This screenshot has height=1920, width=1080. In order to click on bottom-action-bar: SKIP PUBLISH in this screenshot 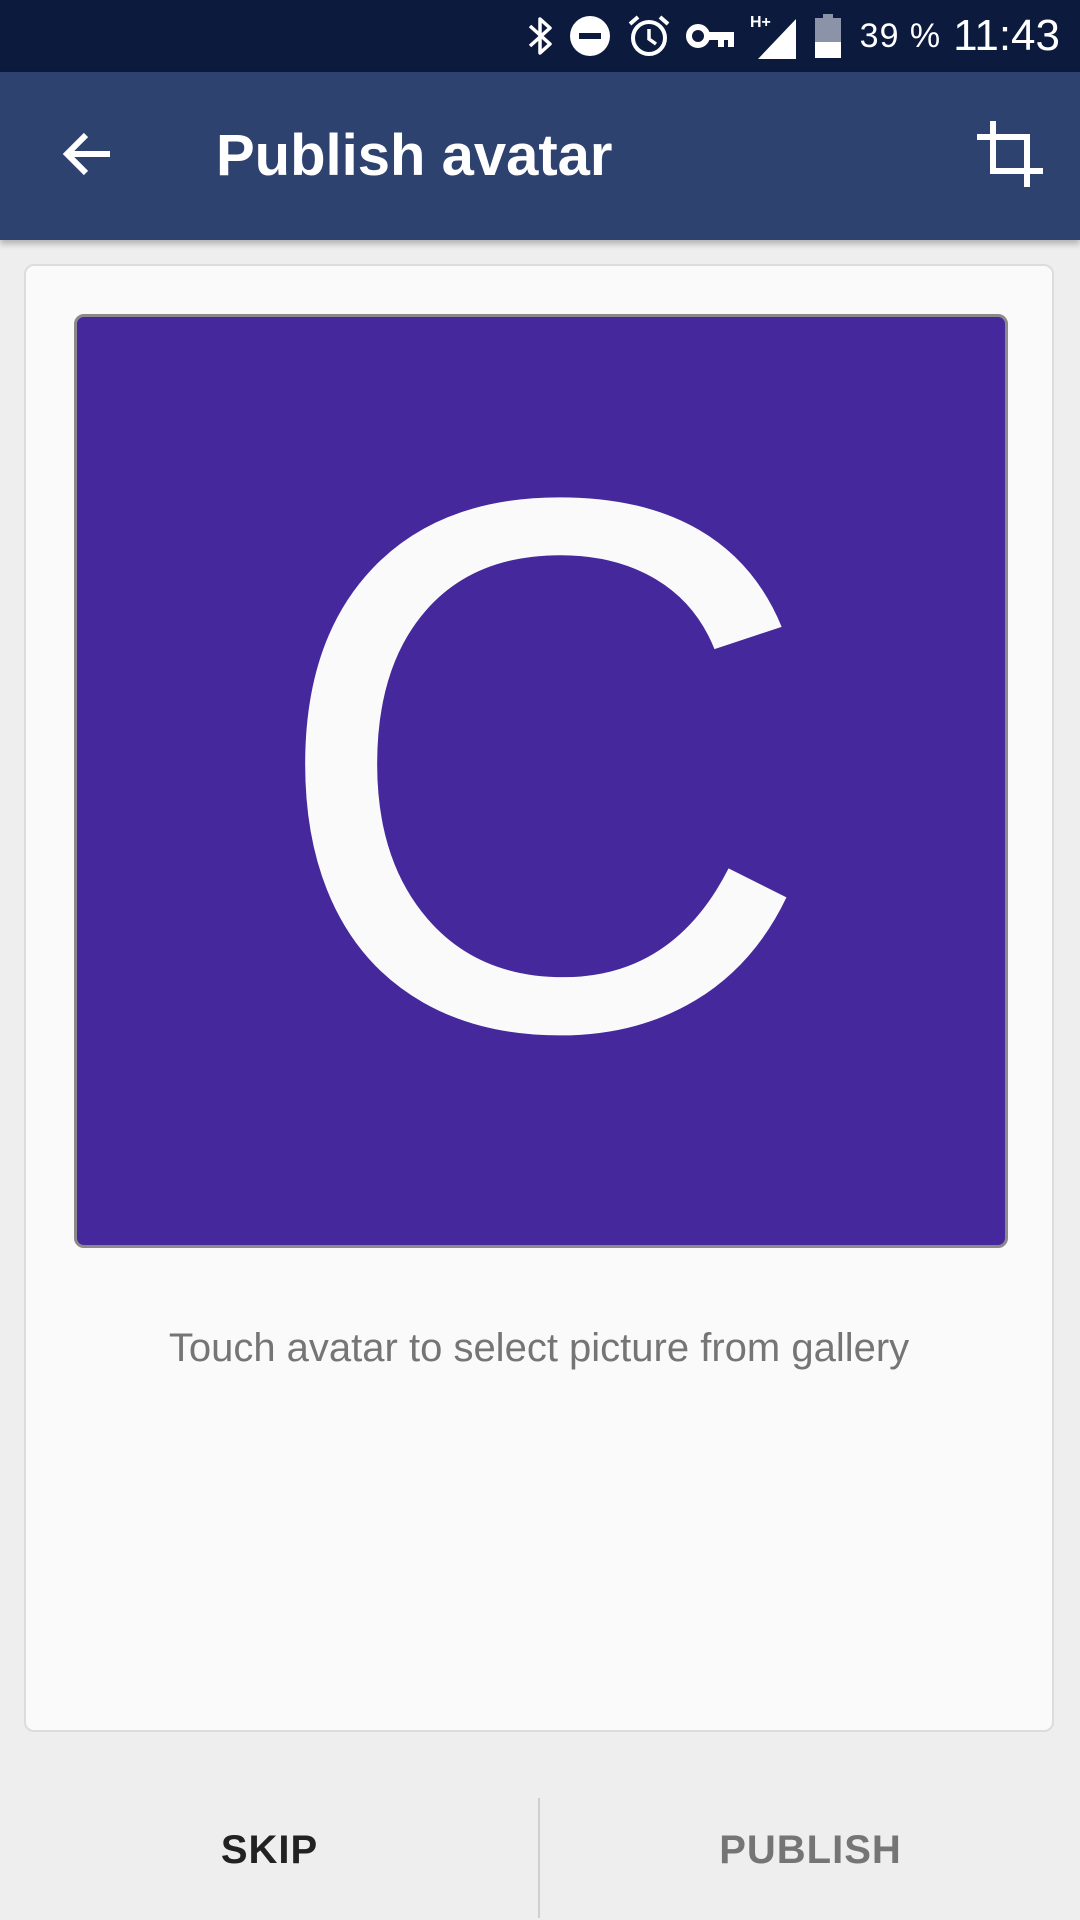, I will do `click(540, 1850)`.